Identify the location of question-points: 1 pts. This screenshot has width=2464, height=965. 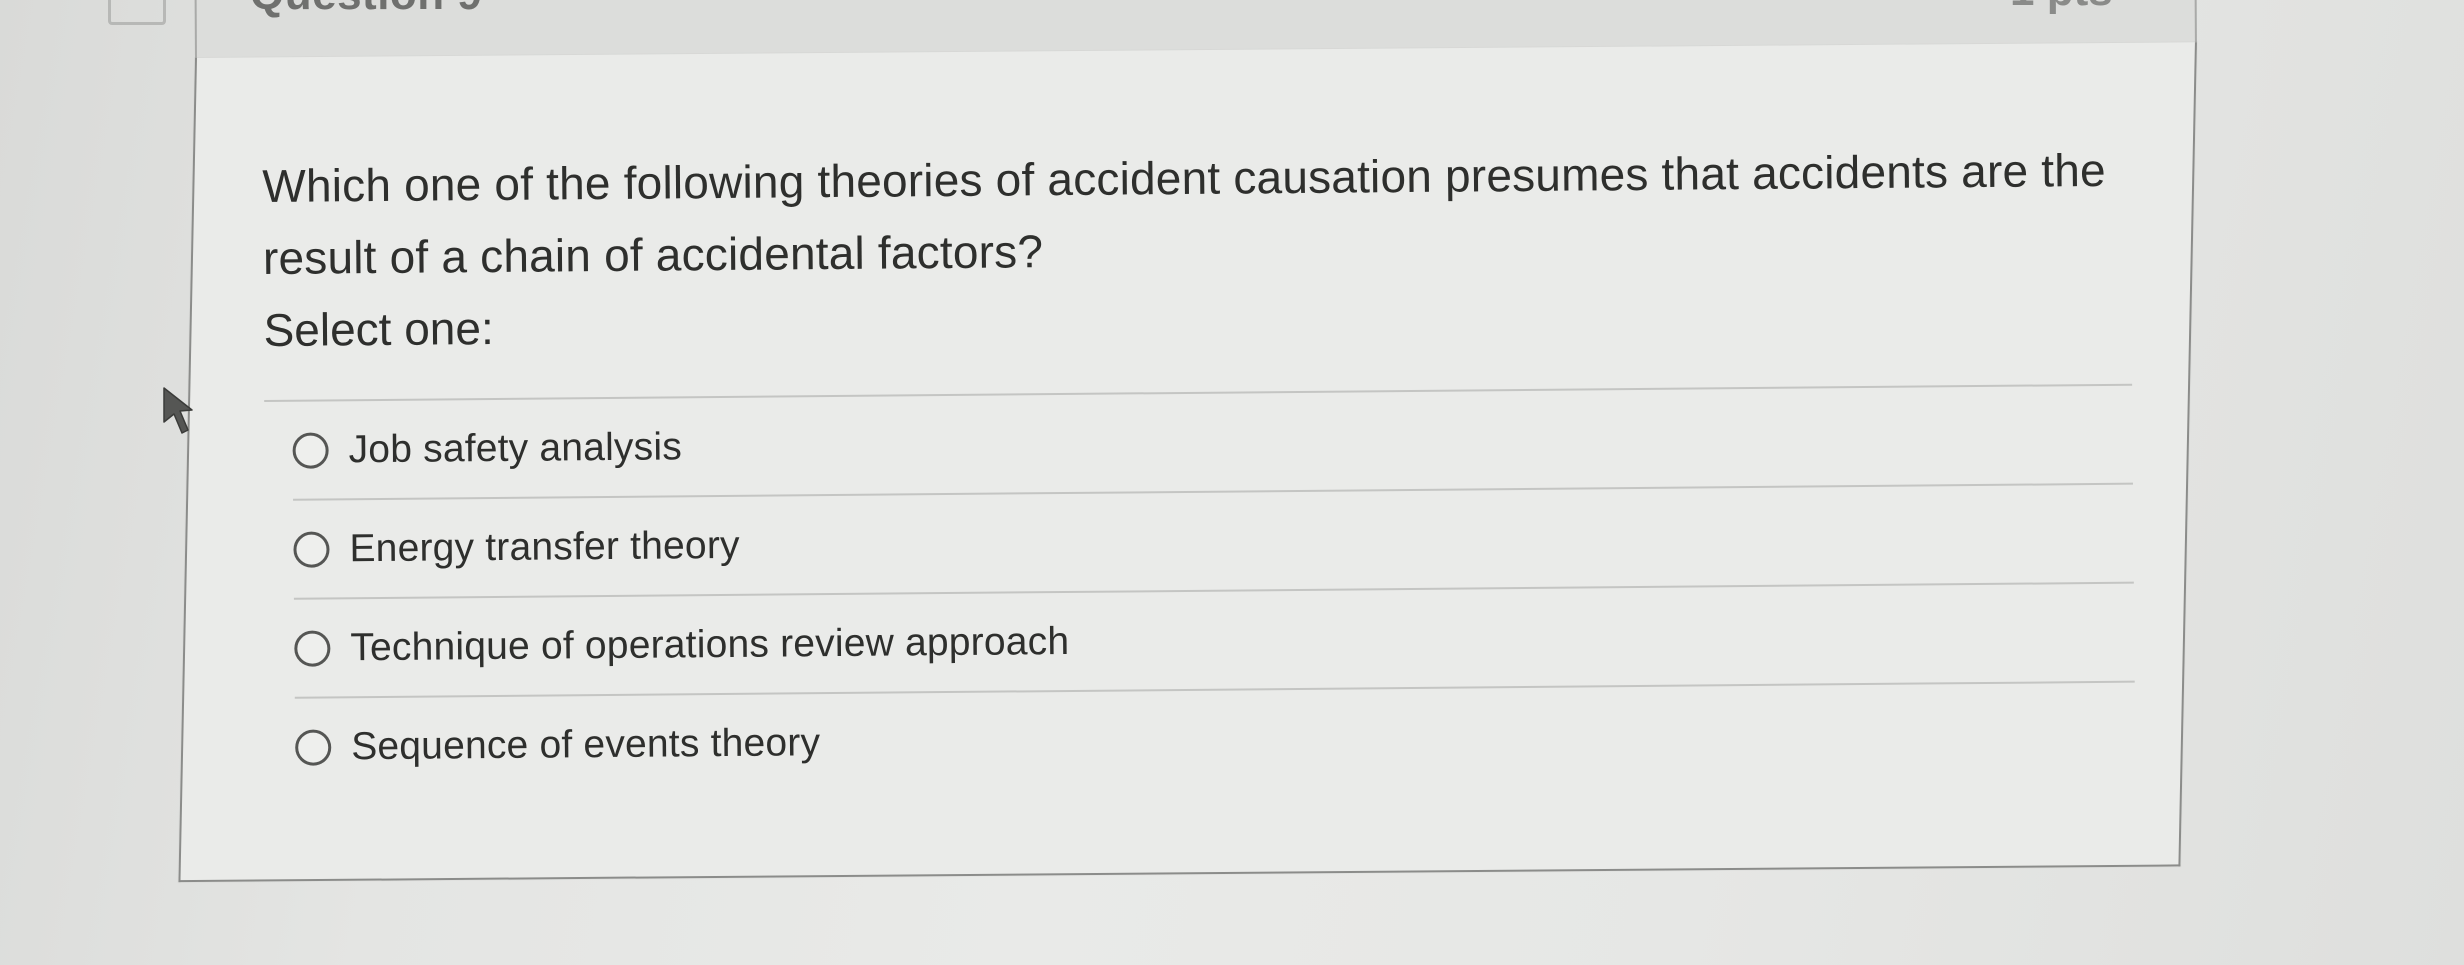
(2061, 8).